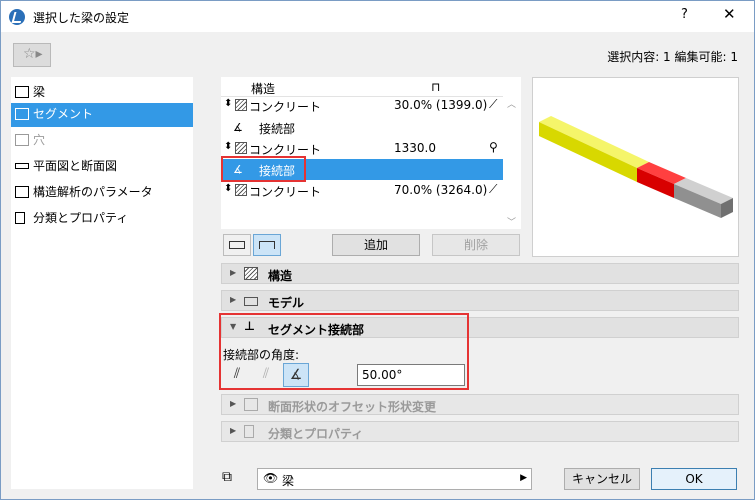  What do you see at coordinates (352, 407) in the screenshot?
I see `panel-label: 断面形状のオフセット形状変更` at bounding box center [352, 407].